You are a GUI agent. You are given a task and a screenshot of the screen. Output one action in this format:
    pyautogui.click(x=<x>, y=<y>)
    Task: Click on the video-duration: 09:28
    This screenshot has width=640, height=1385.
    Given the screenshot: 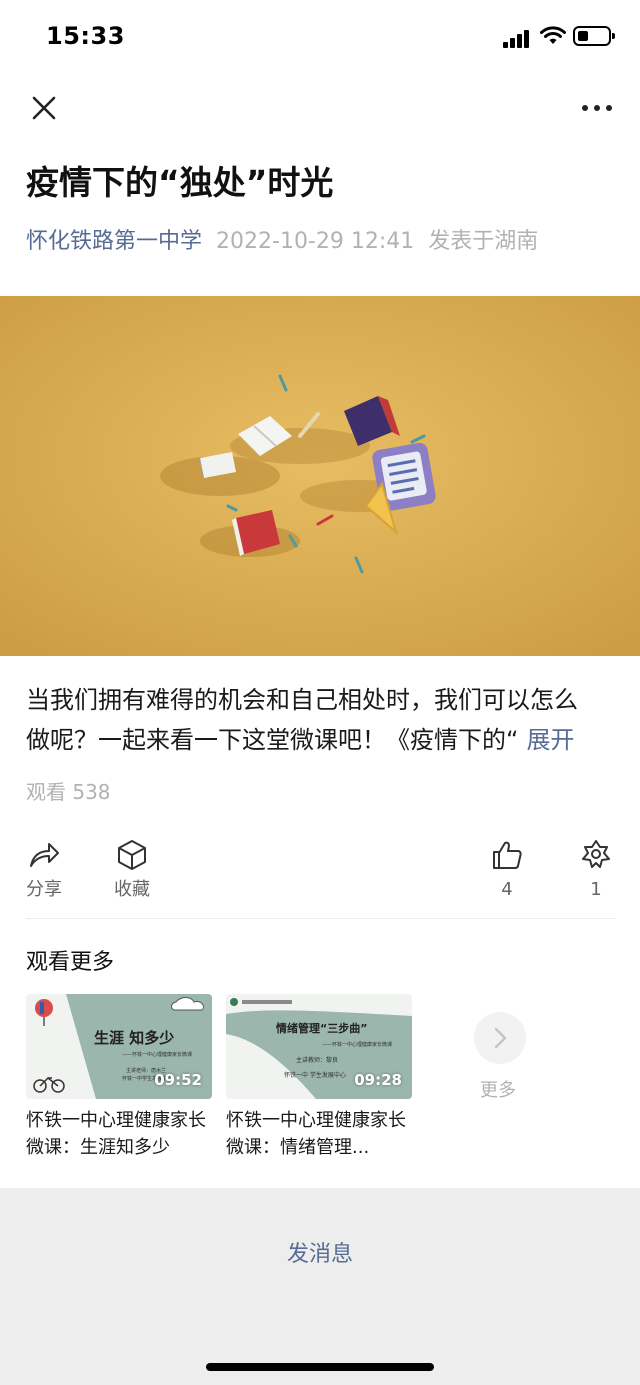 What is the action you would take?
    pyautogui.click(x=378, y=1080)
    